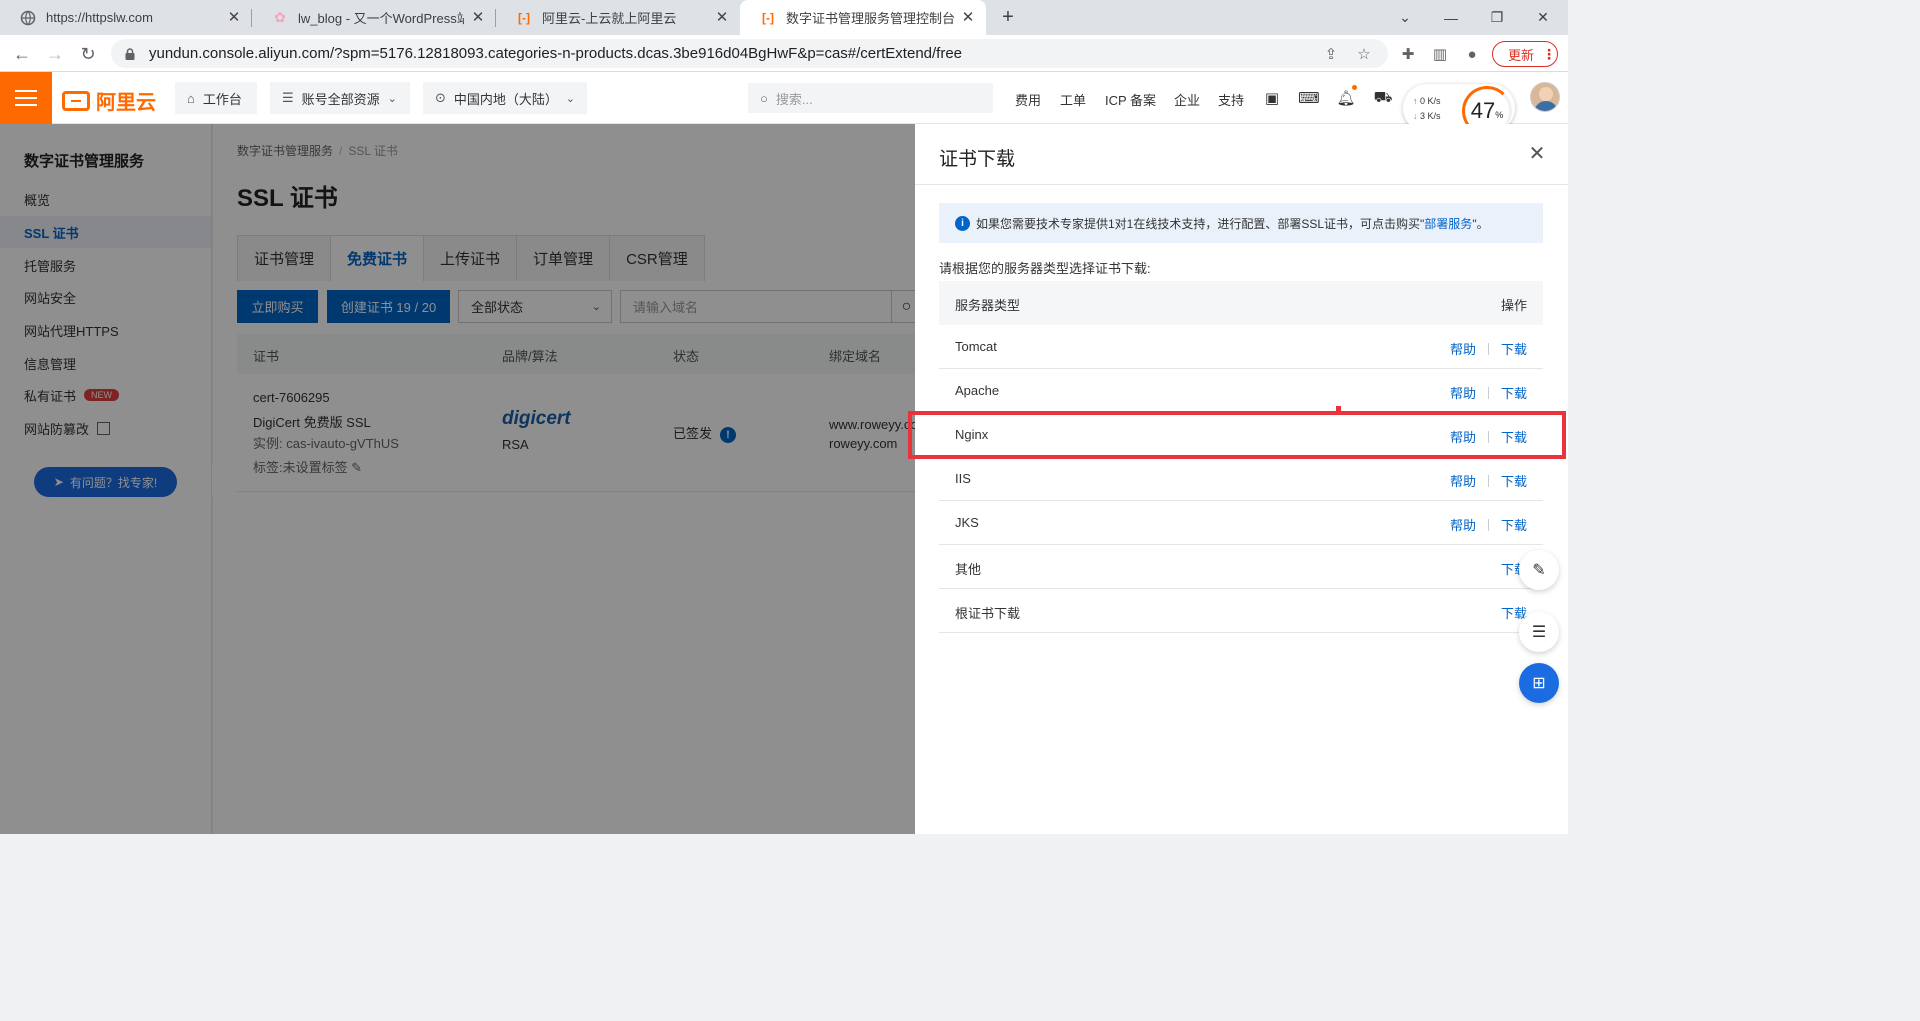  I want to click on update-button: 更新 ⋮, so click(1525, 54).